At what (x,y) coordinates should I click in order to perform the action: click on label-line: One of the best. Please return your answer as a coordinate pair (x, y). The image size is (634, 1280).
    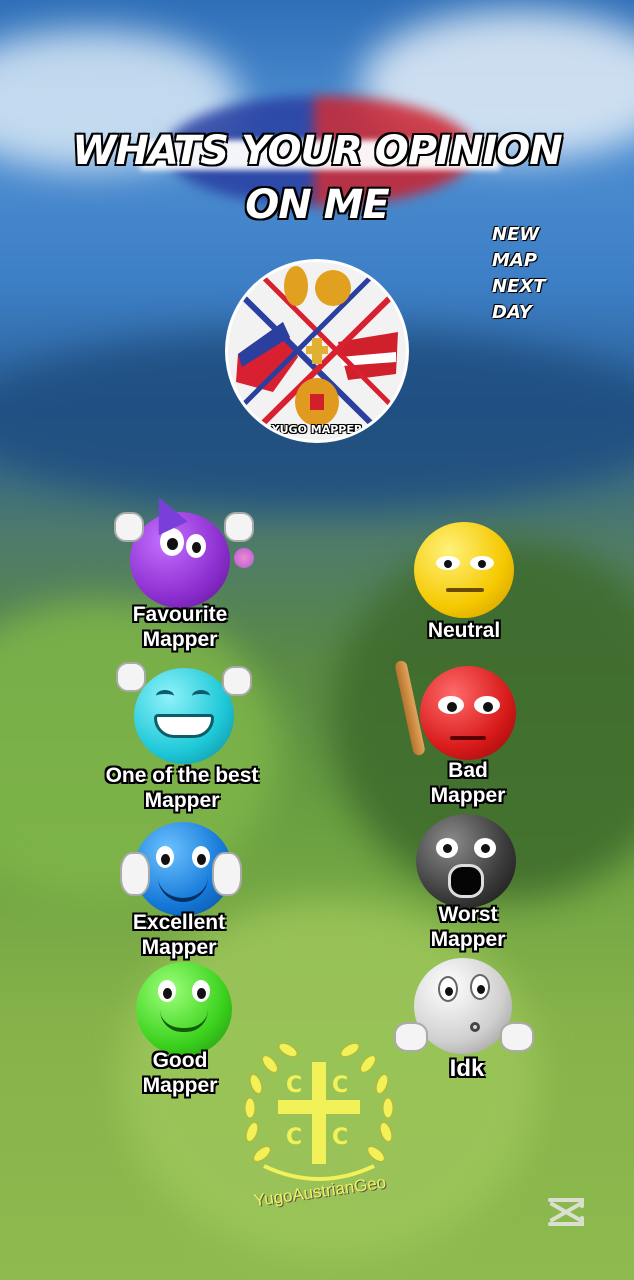
    Looking at the image, I should click on (182, 775).